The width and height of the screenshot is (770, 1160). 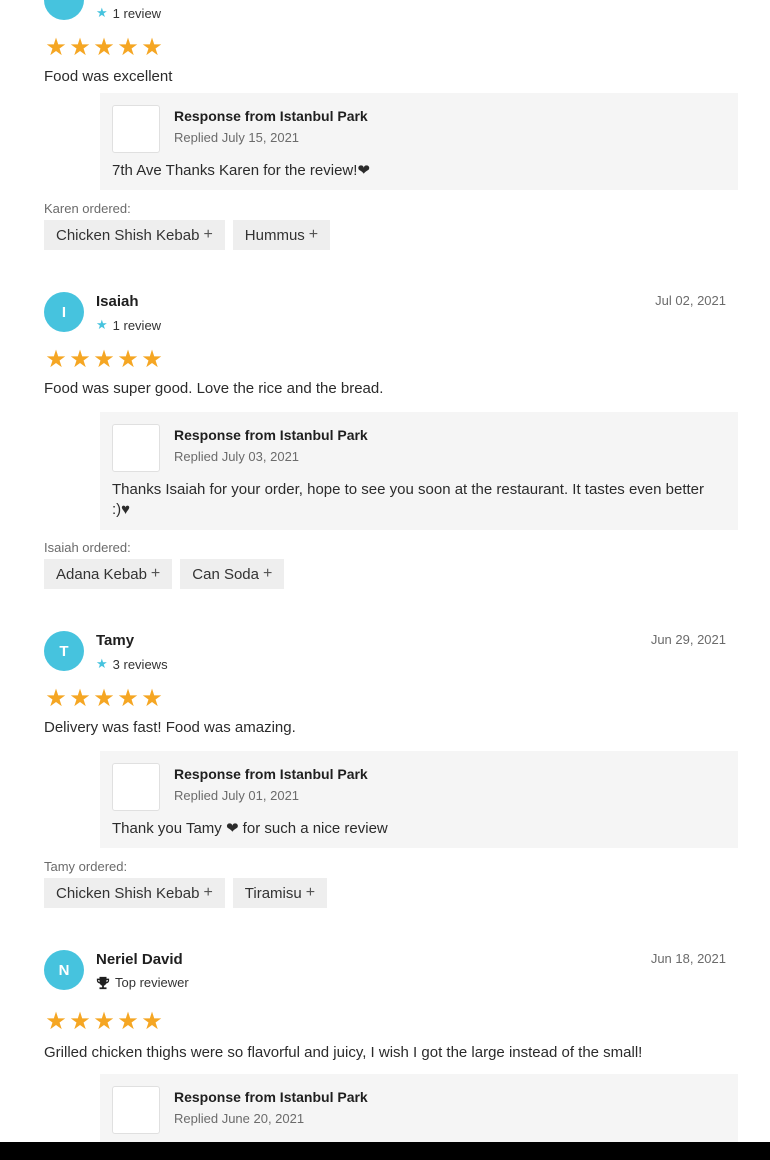 I want to click on review-date: Jun 18, 2021, so click(x=688, y=958).